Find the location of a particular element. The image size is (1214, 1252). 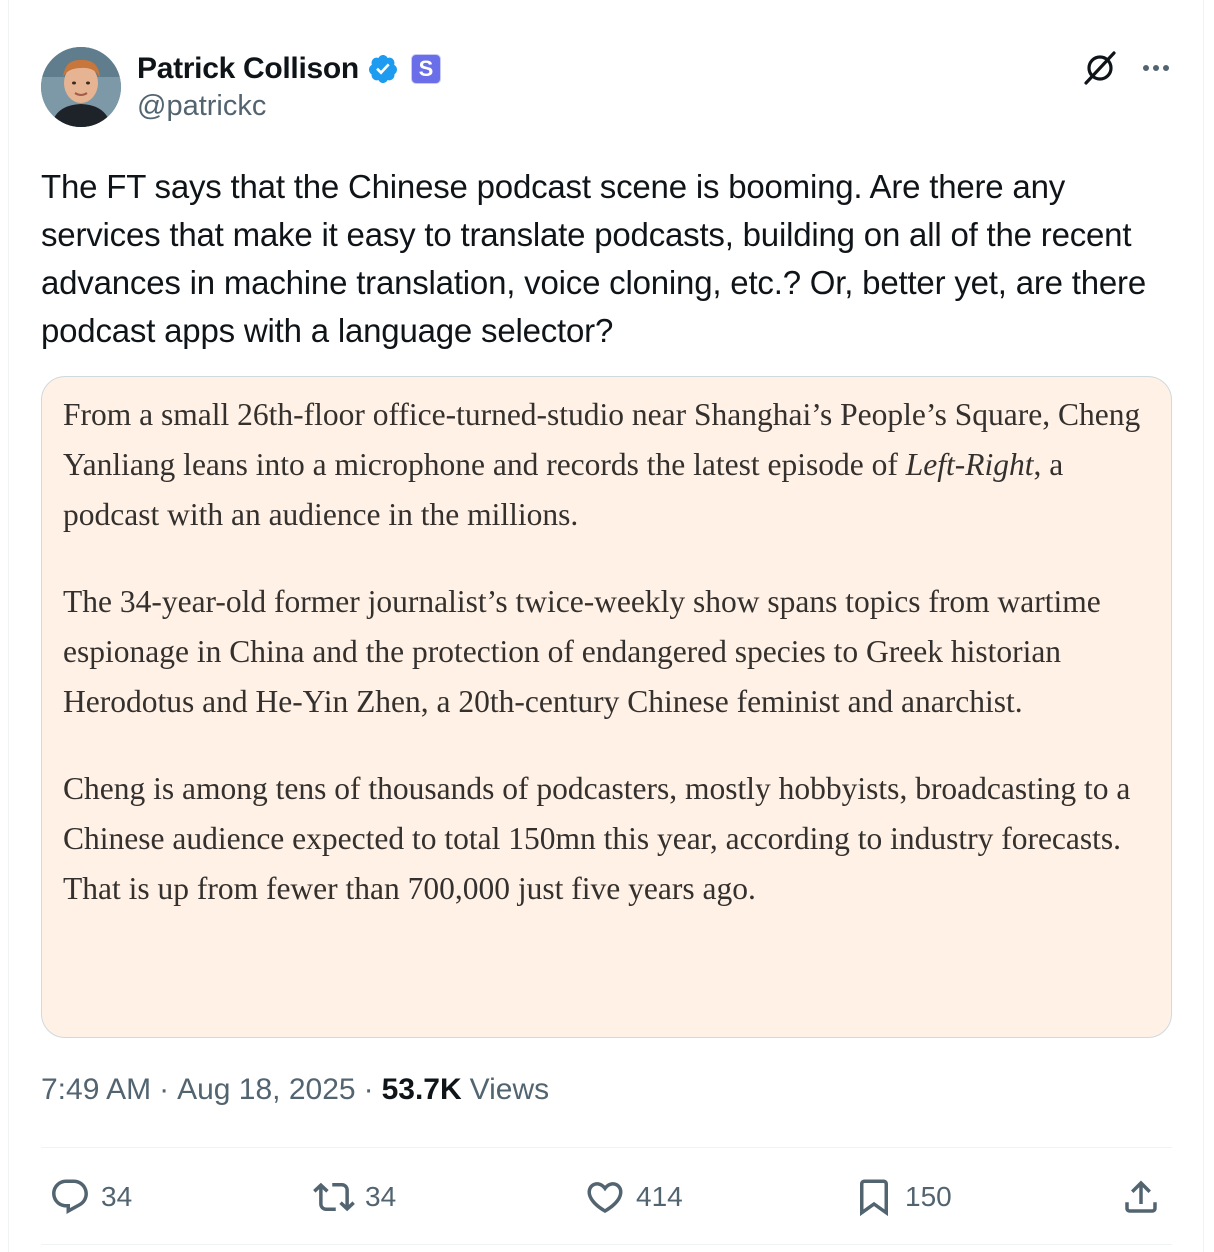

avatar-image is located at coordinates (81, 87).